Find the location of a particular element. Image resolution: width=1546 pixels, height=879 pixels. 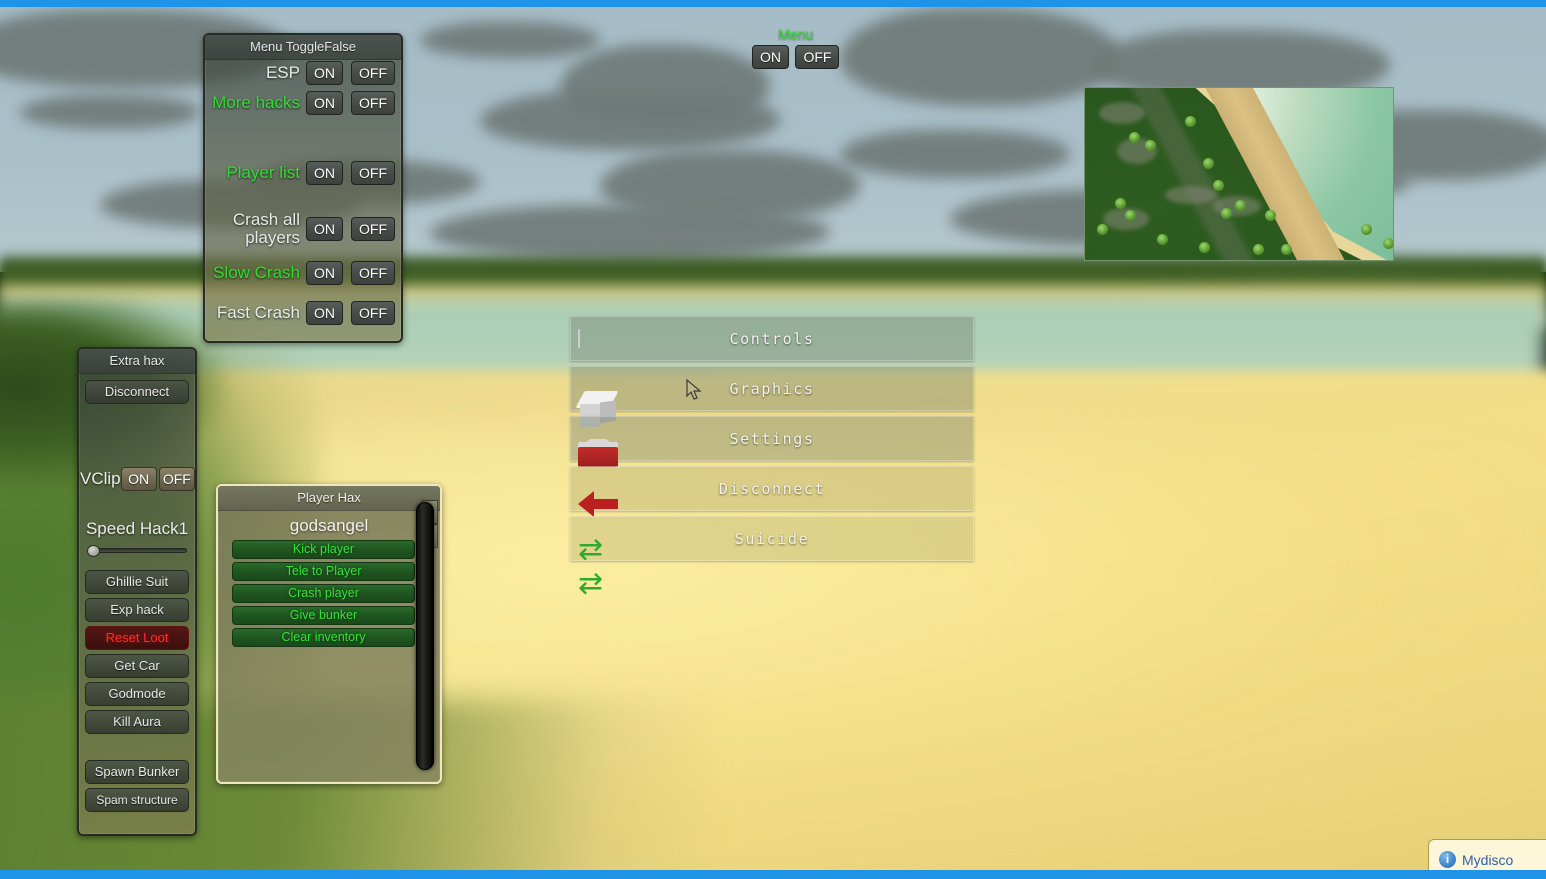

menu-floating-toggle: Menu ON OFF is located at coordinates (796, 47).